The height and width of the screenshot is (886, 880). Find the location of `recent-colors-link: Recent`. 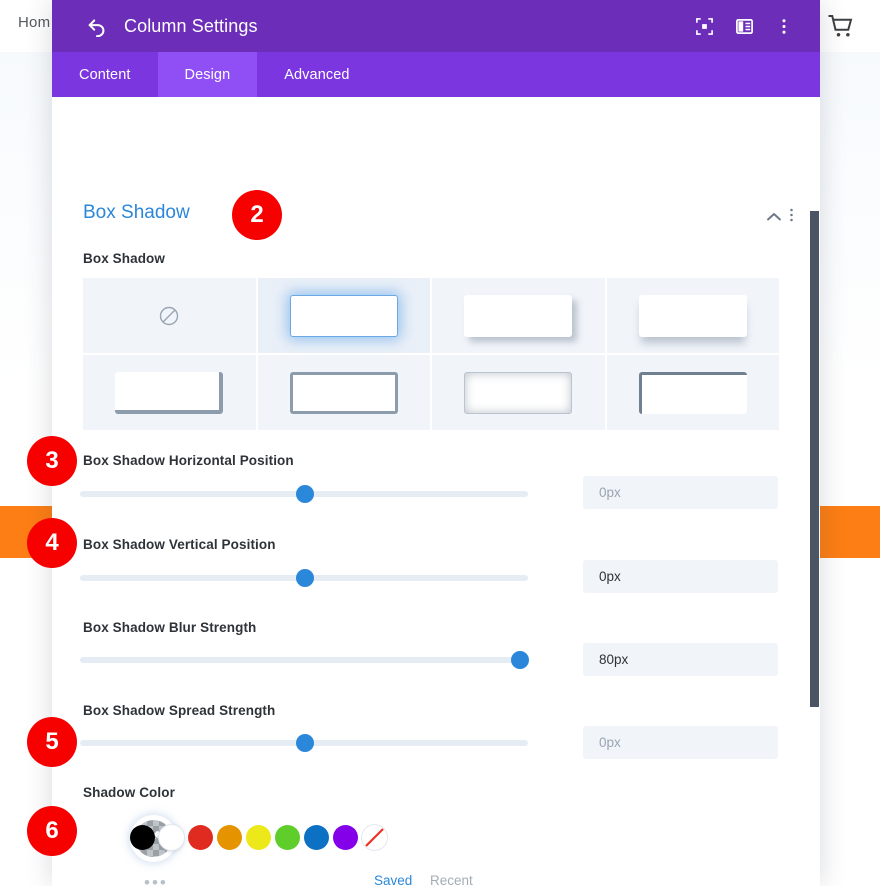

recent-colors-link: Recent is located at coordinates (451, 879).